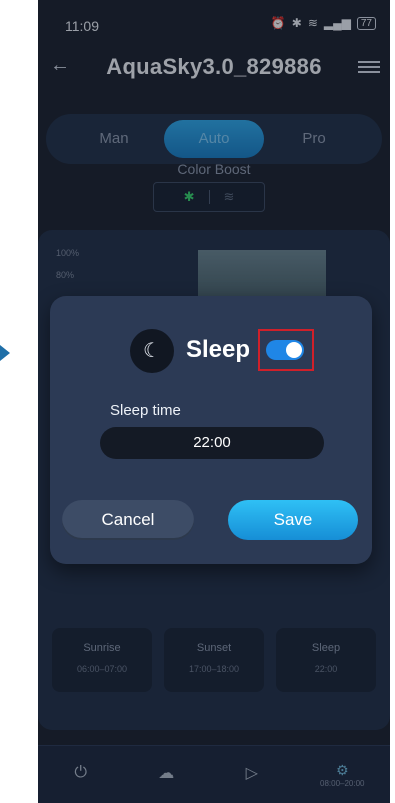 This screenshot has width=395, height=803. What do you see at coordinates (218, 349) in the screenshot?
I see `modal-title: Sleep` at bounding box center [218, 349].